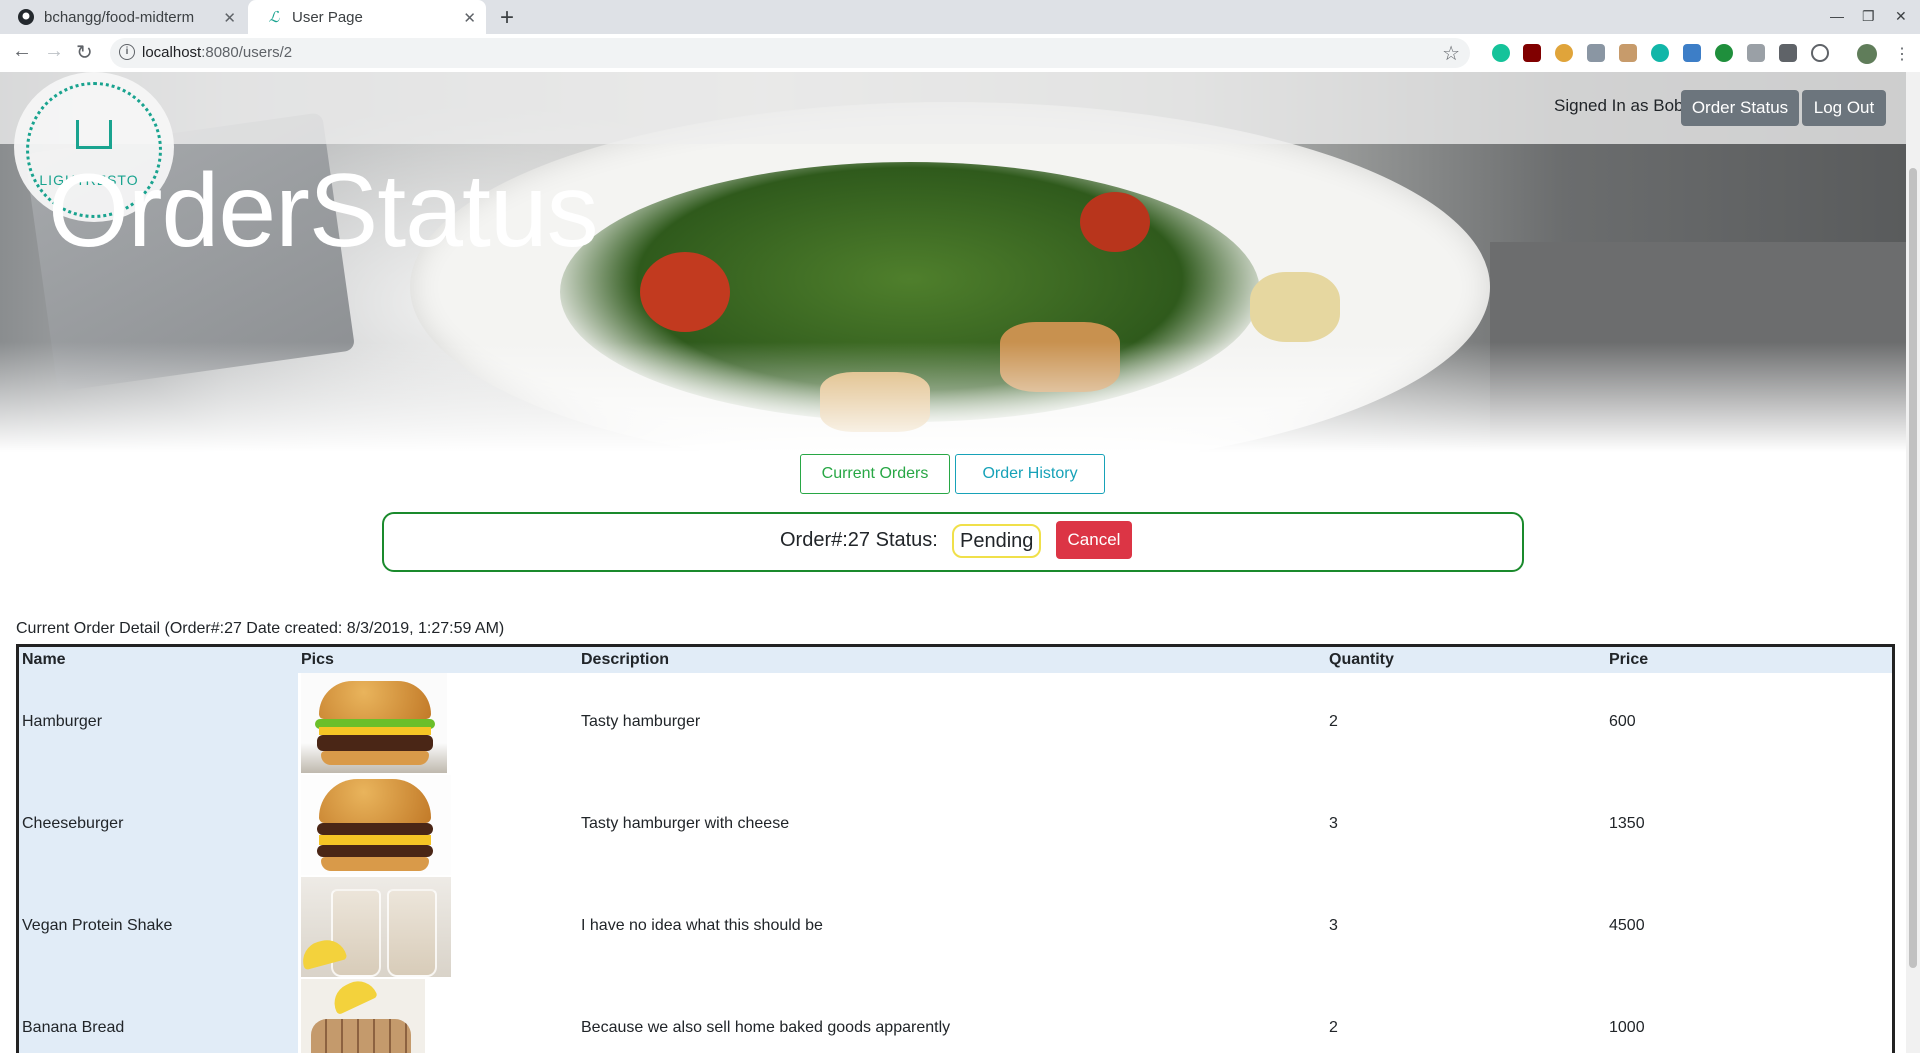 Image resolution: width=1920 pixels, height=1053 pixels. Describe the element at coordinates (1627, 925) in the screenshot. I see `item-price: 4500` at that location.